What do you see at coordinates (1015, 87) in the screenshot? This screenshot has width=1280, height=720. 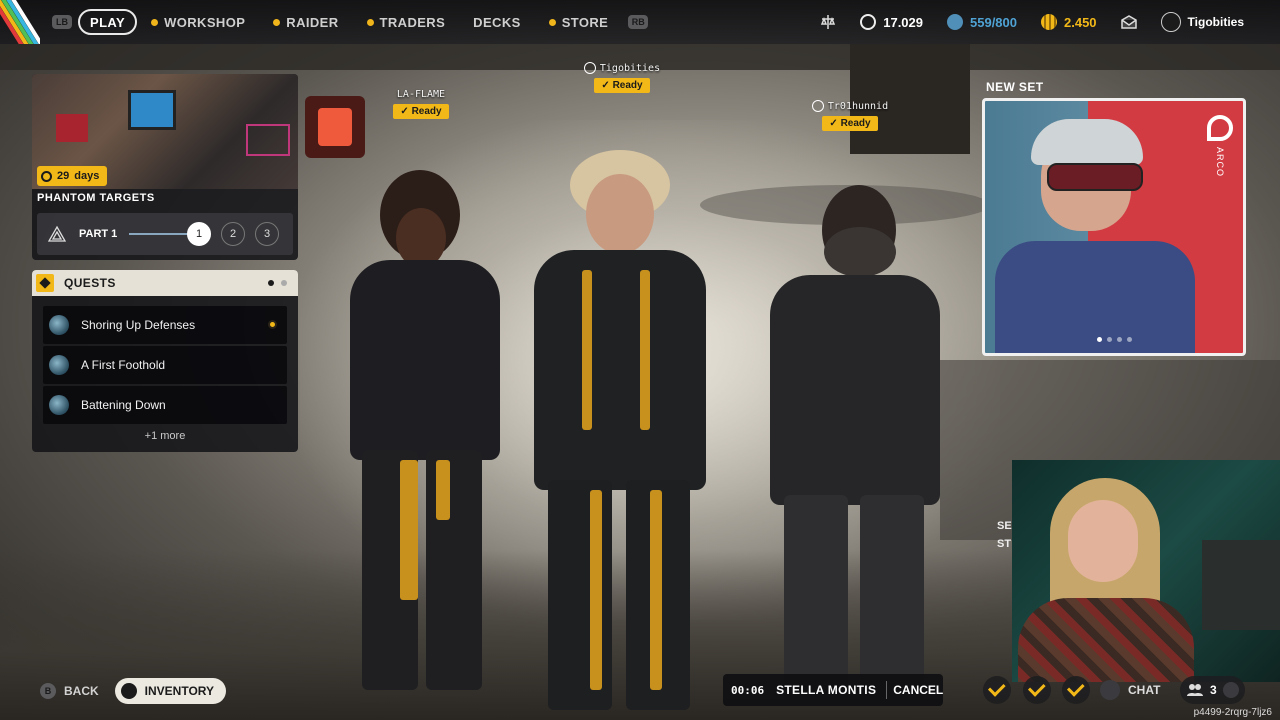 I see `new-set-label: NEW SET` at bounding box center [1015, 87].